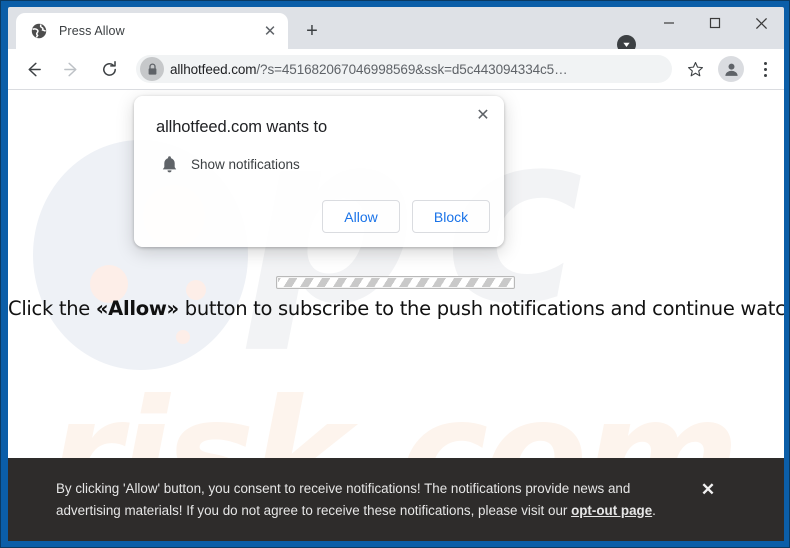  What do you see at coordinates (109, 69) in the screenshot?
I see `reload-icon` at bounding box center [109, 69].